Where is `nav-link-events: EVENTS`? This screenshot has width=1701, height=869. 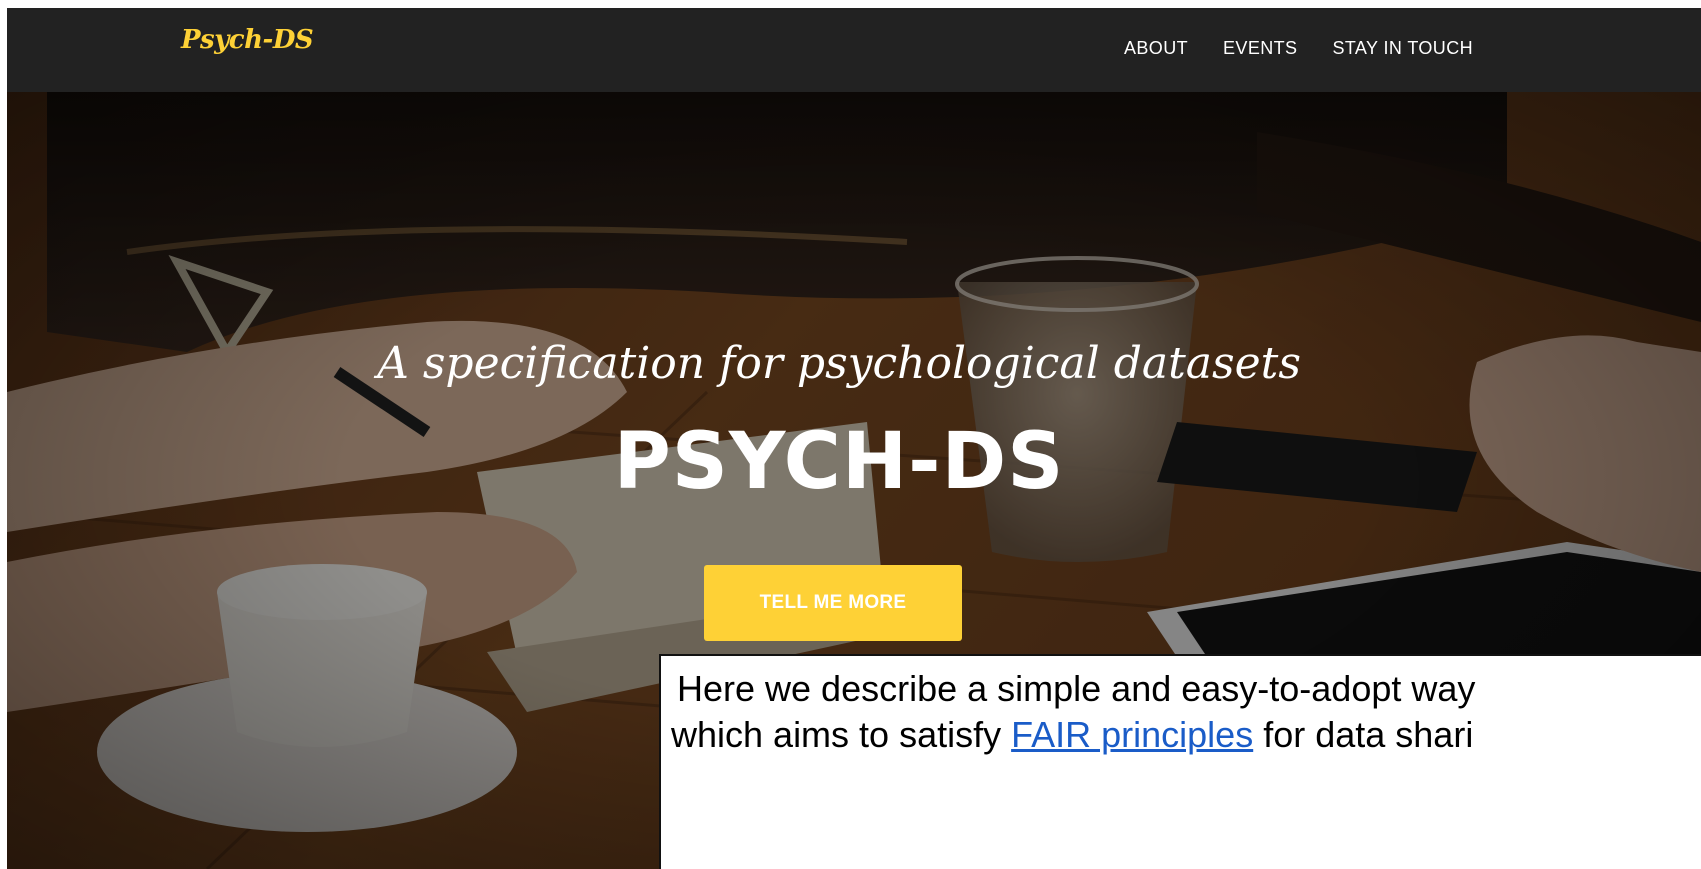
nav-link-events: EVENTS is located at coordinates (1260, 48).